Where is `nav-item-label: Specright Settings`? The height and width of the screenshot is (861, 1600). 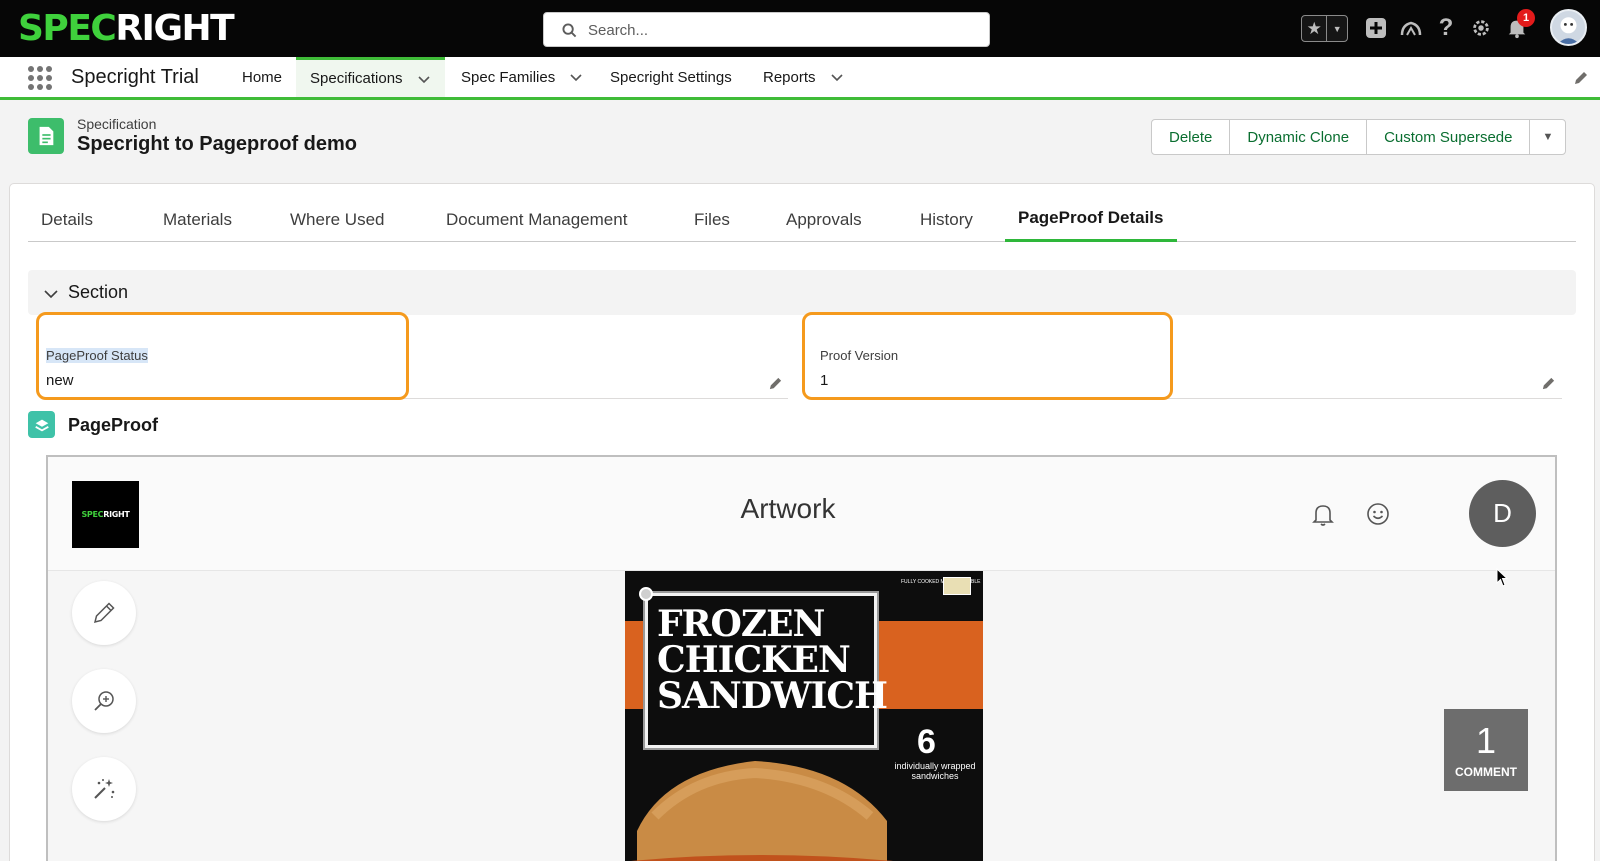
nav-item-label: Specright Settings is located at coordinates (671, 77).